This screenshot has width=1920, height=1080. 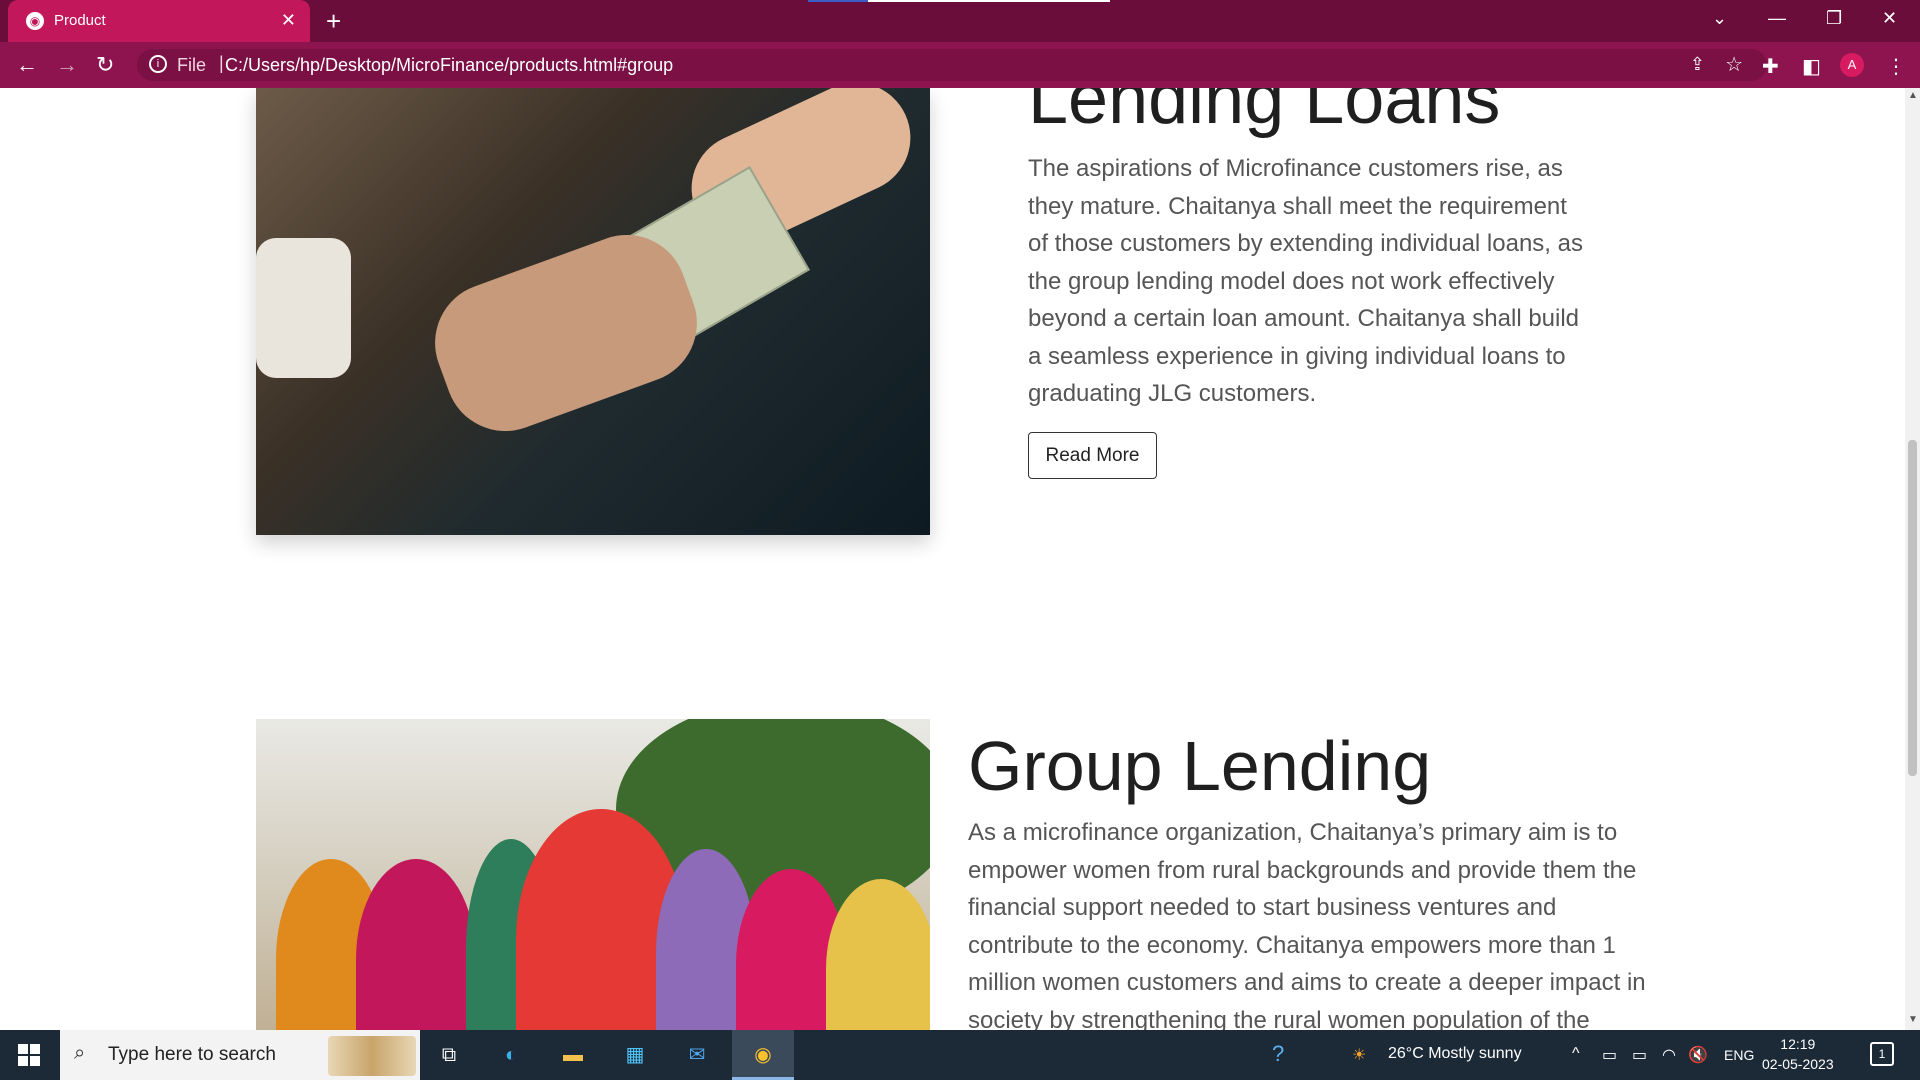 I want to click on tab-title: Product, so click(x=80, y=20).